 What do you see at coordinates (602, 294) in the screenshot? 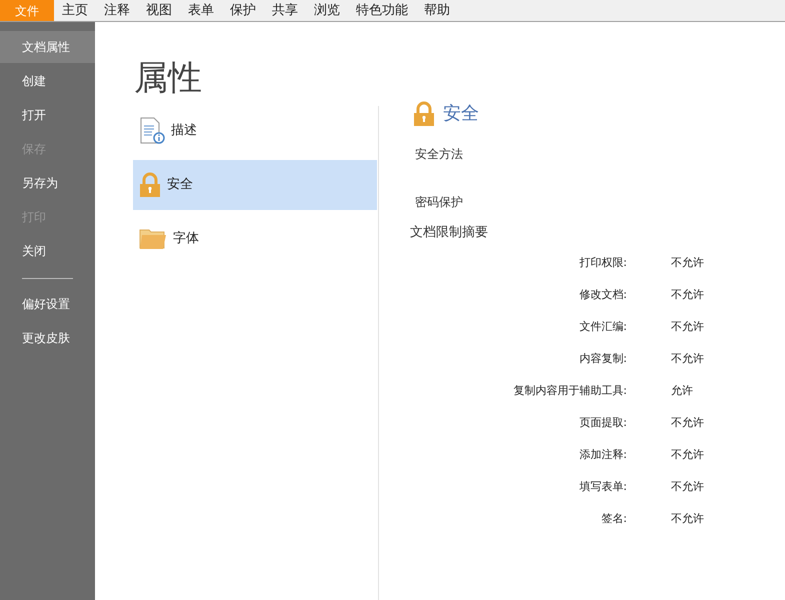
I see `permission-label: 修改文档:` at bounding box center [602, 294].